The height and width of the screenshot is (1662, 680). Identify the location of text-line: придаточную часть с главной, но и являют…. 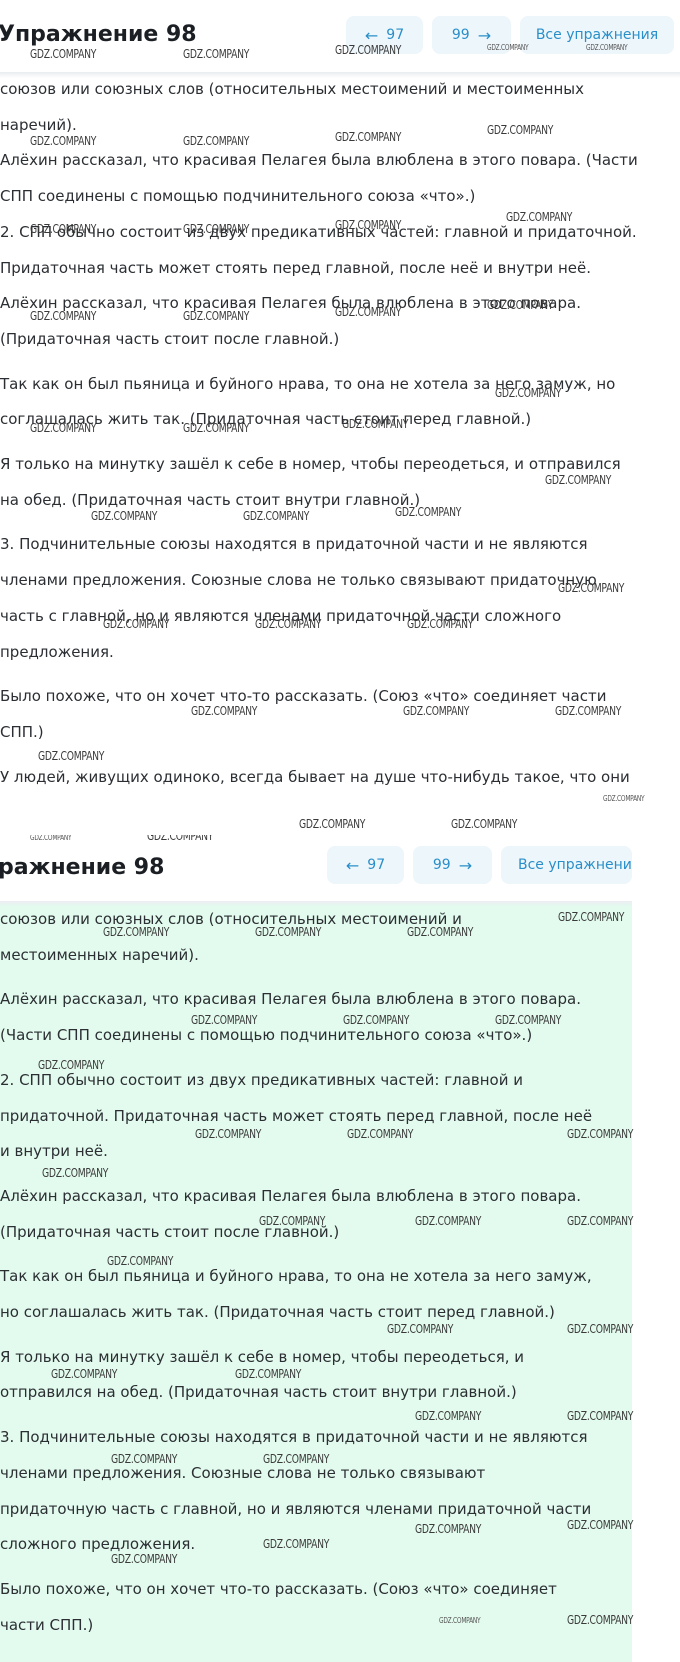
(296, 1508).